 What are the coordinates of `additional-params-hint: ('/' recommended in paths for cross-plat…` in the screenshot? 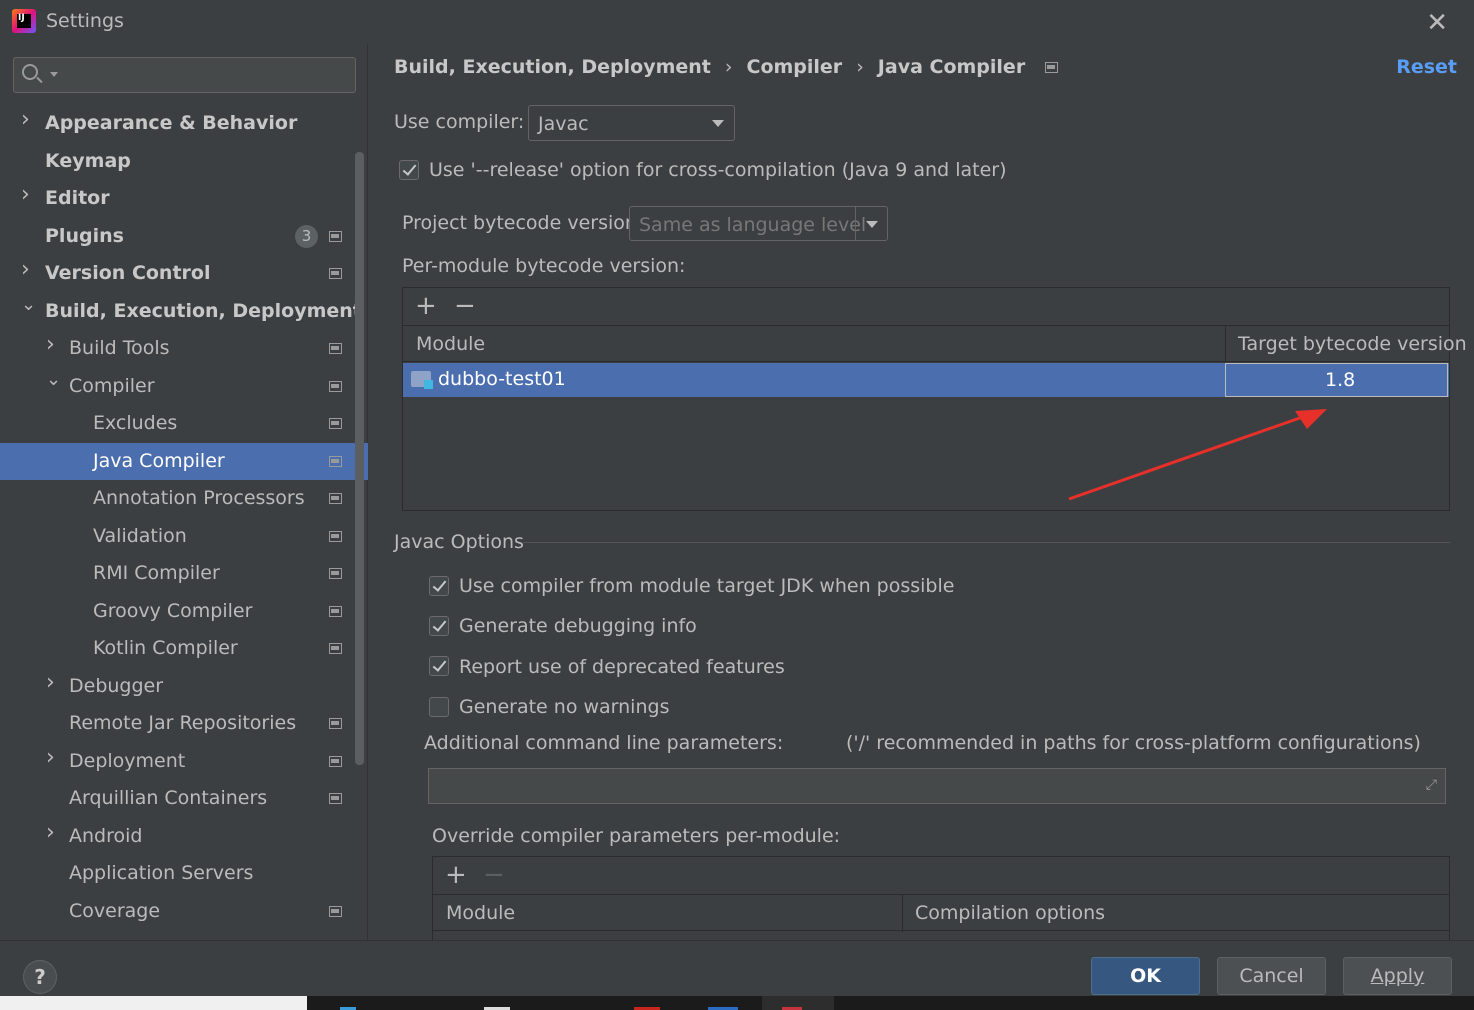 It's located at (1133, 743).